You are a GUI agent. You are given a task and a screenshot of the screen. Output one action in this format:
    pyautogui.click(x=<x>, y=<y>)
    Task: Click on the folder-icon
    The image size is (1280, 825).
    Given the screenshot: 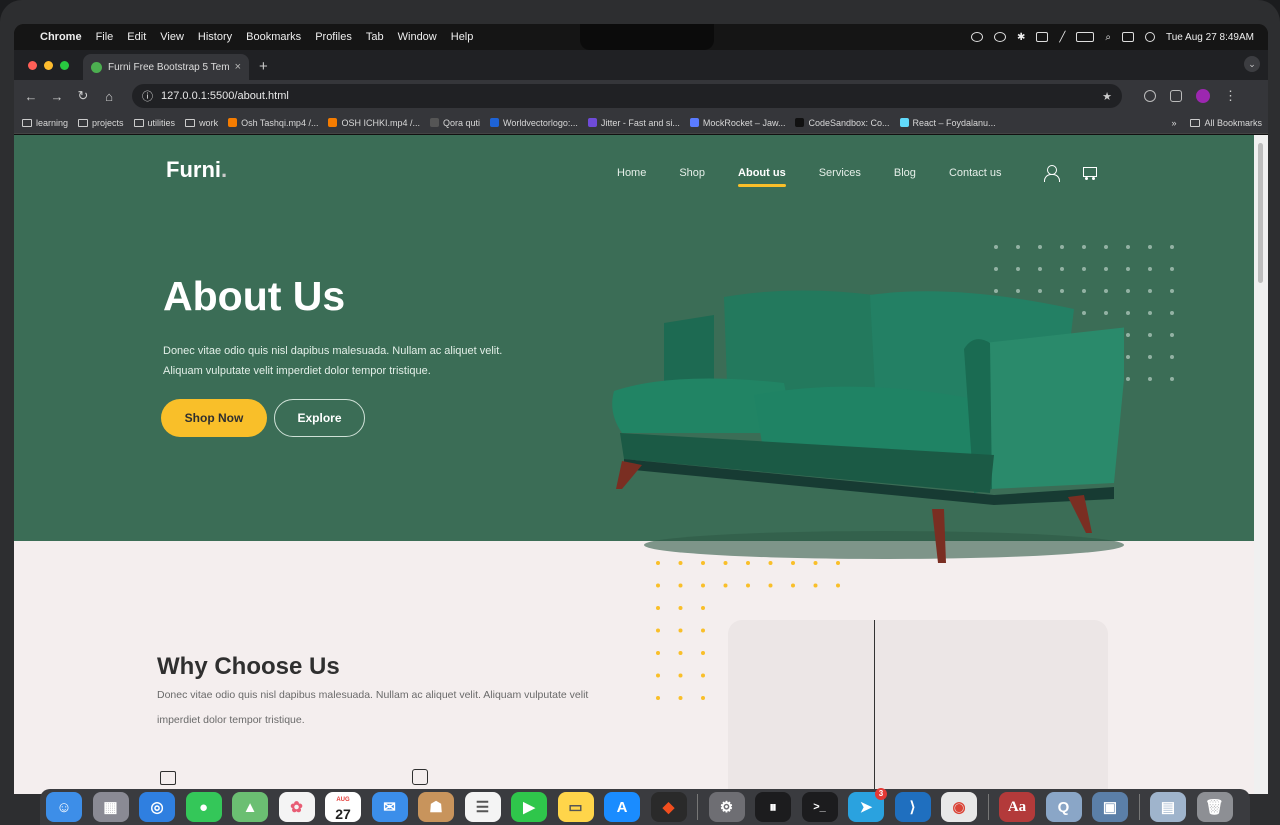 What is the action you would take?
    pyautogui.click(x=83, y=122)
    